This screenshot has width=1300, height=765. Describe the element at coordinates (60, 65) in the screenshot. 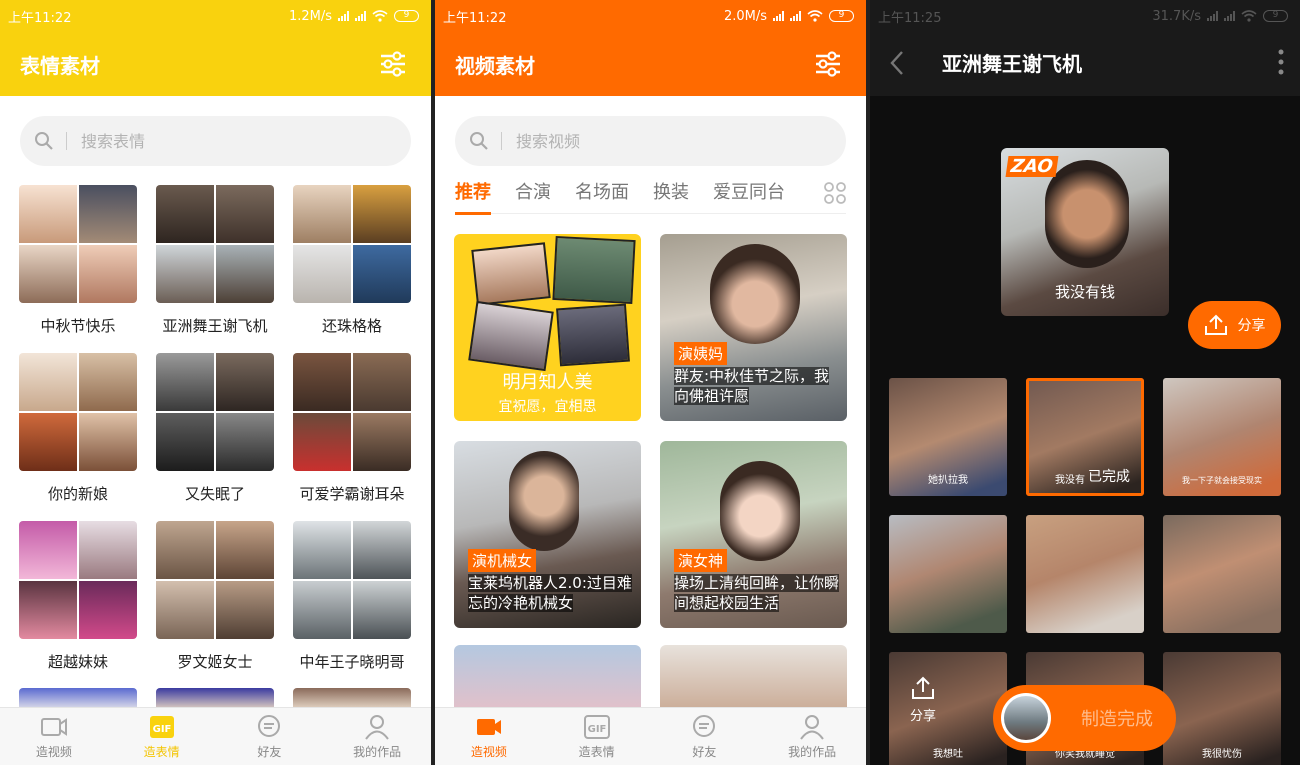

I see `page-title: 表情素材` at that location.